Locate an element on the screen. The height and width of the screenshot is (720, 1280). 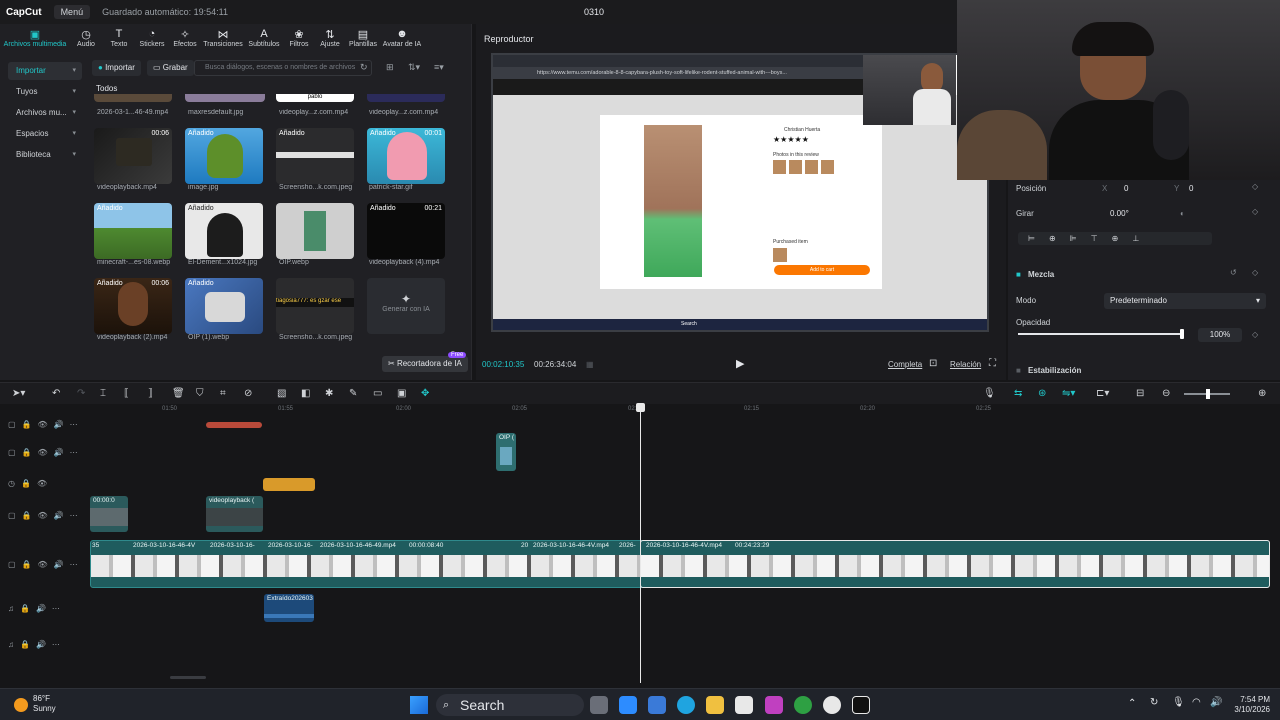
reset-icon: ↺ is located at coordinates (1233, 272).